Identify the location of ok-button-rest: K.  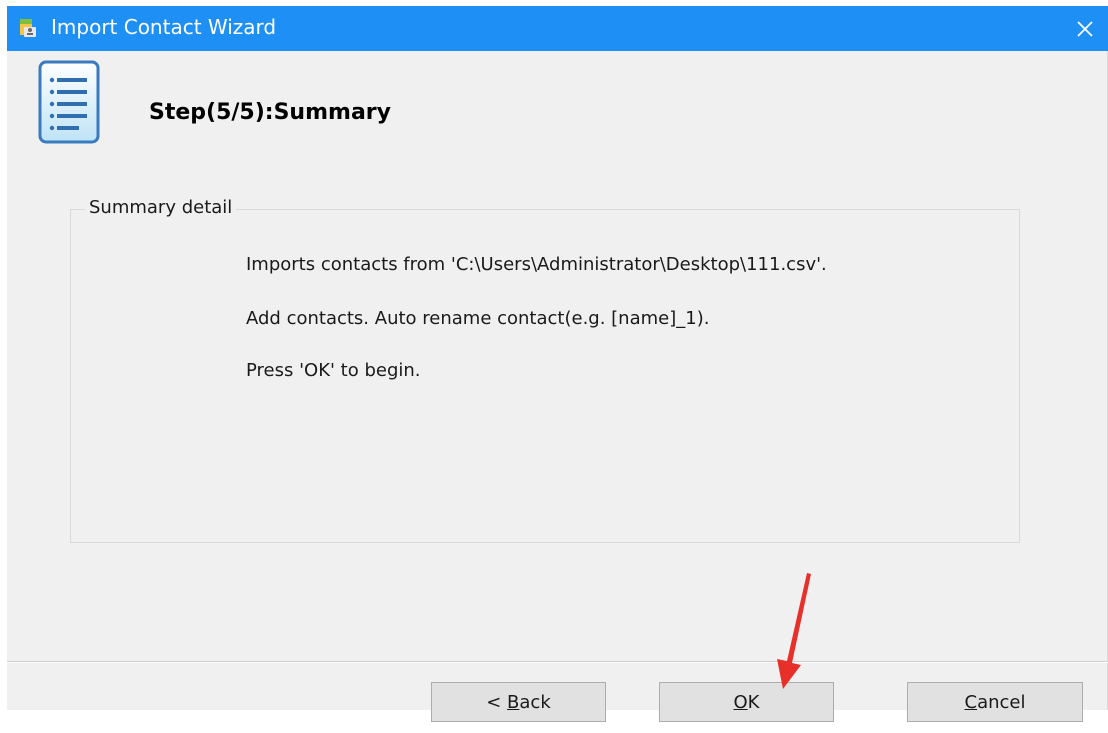
(753, 702).